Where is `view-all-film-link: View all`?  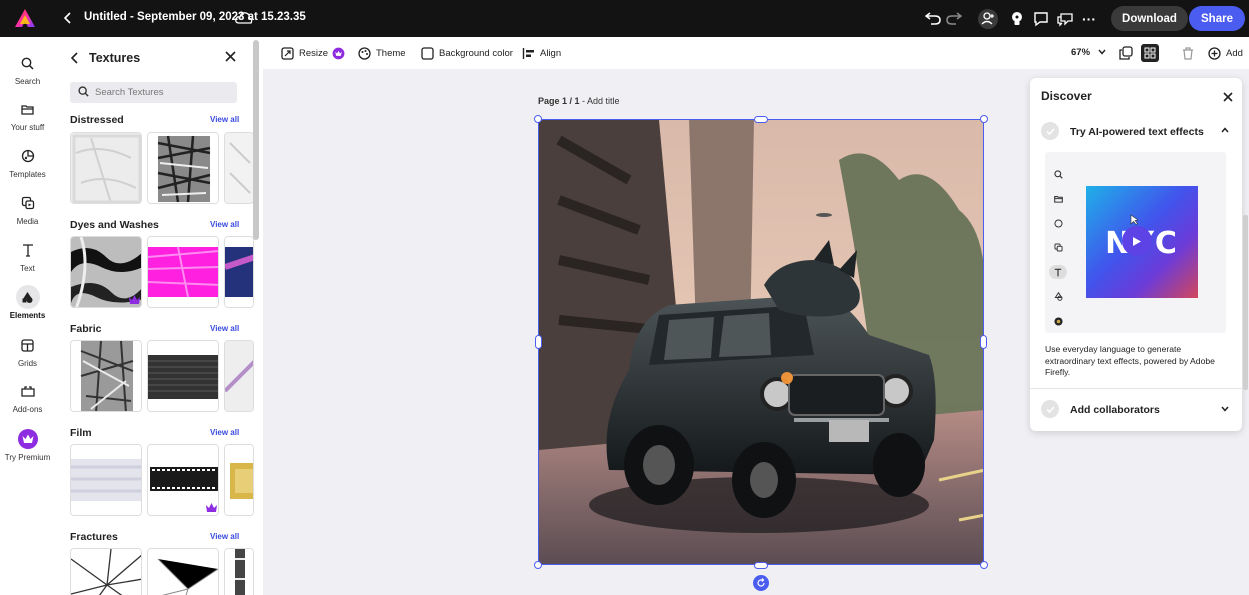
view-all-film-link: View all is located at coordinates (224, 432).